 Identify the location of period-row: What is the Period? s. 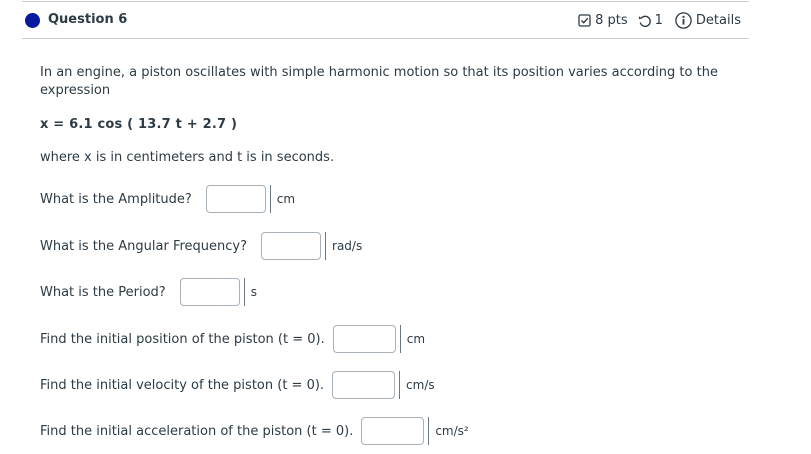
(148, 292).